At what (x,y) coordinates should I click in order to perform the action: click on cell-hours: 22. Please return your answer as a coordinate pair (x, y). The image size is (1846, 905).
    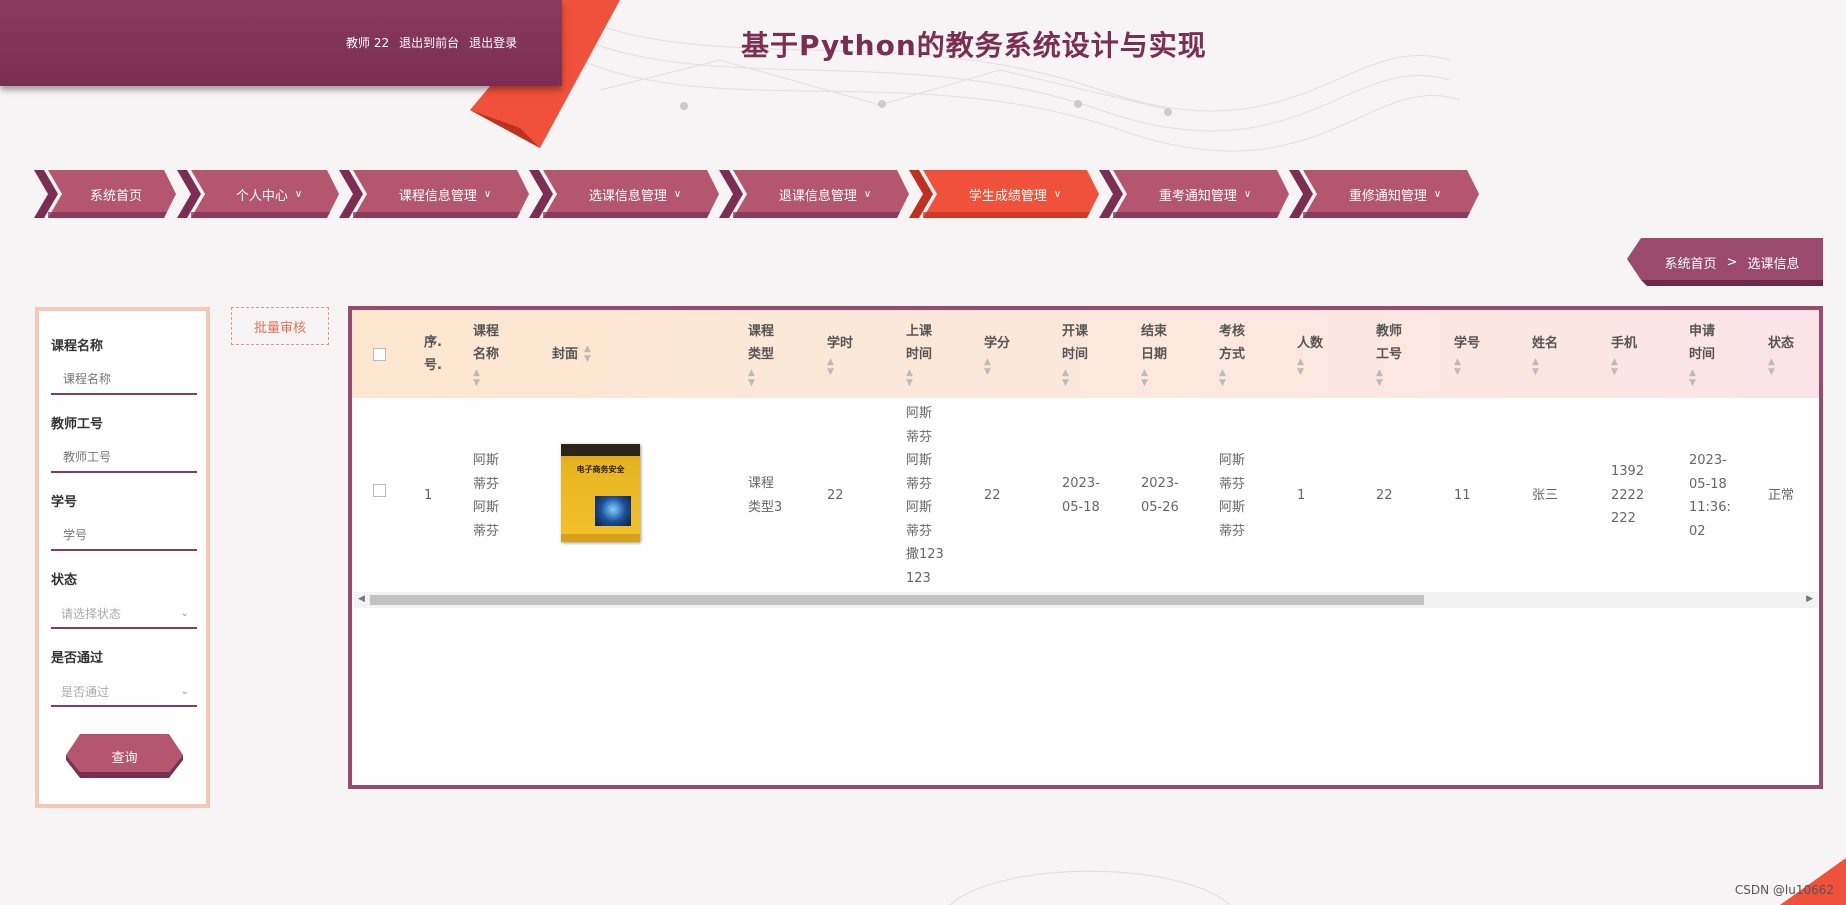
    Looking at the image, I should click on (835, 495).